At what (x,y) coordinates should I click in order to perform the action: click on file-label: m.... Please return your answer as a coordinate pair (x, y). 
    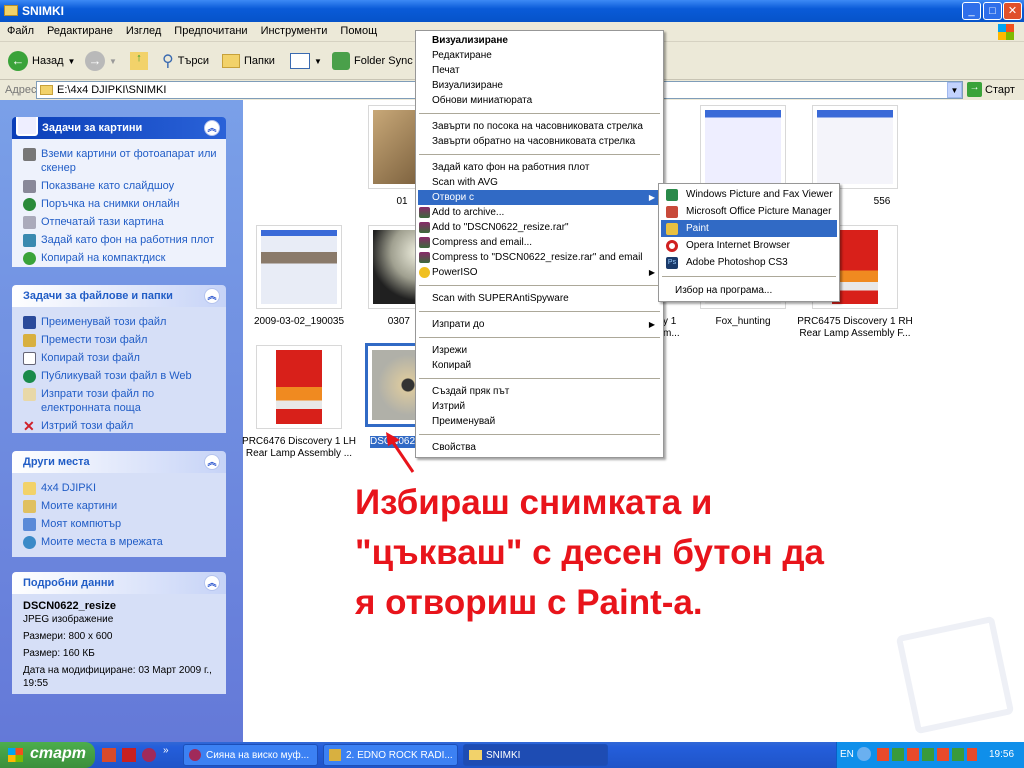
    Looking at the image, I should click on (678, 334).